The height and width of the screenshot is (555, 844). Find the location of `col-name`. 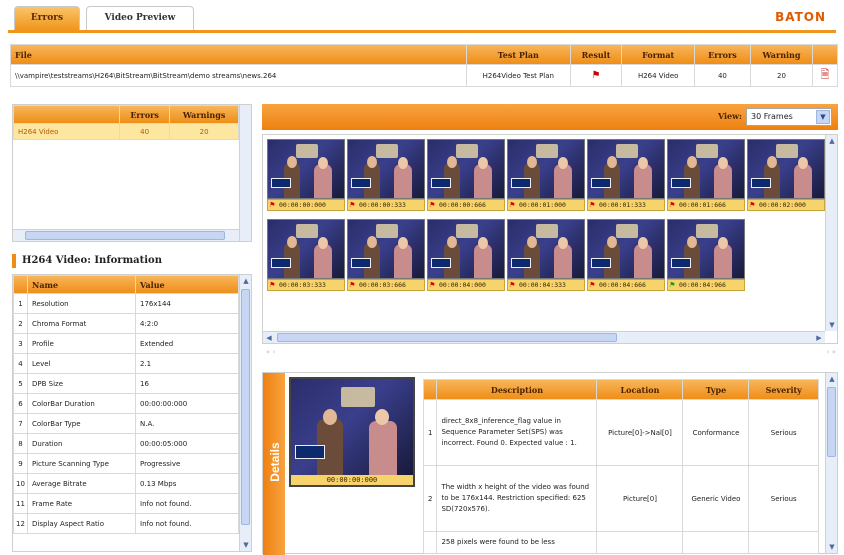

col-name is located at coordinates (66, 114).